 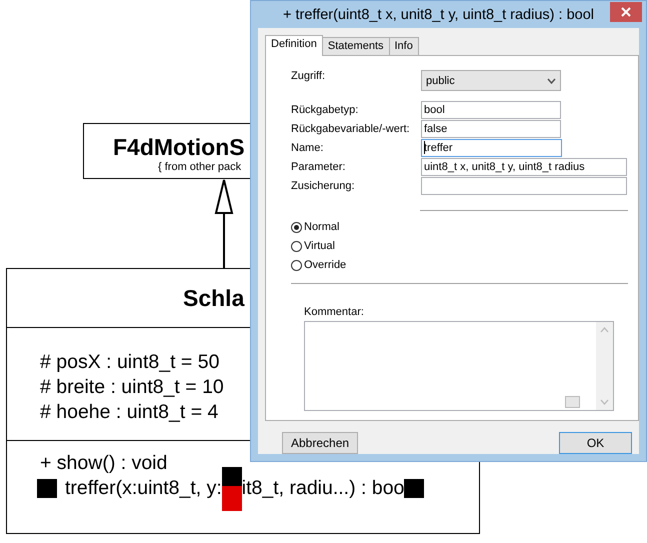 What do you see at coordinates (130, 412) in the screenshot?
I see `attribute-text: # hoehe : uint8_t = 4` at bounding box center [130, 412].